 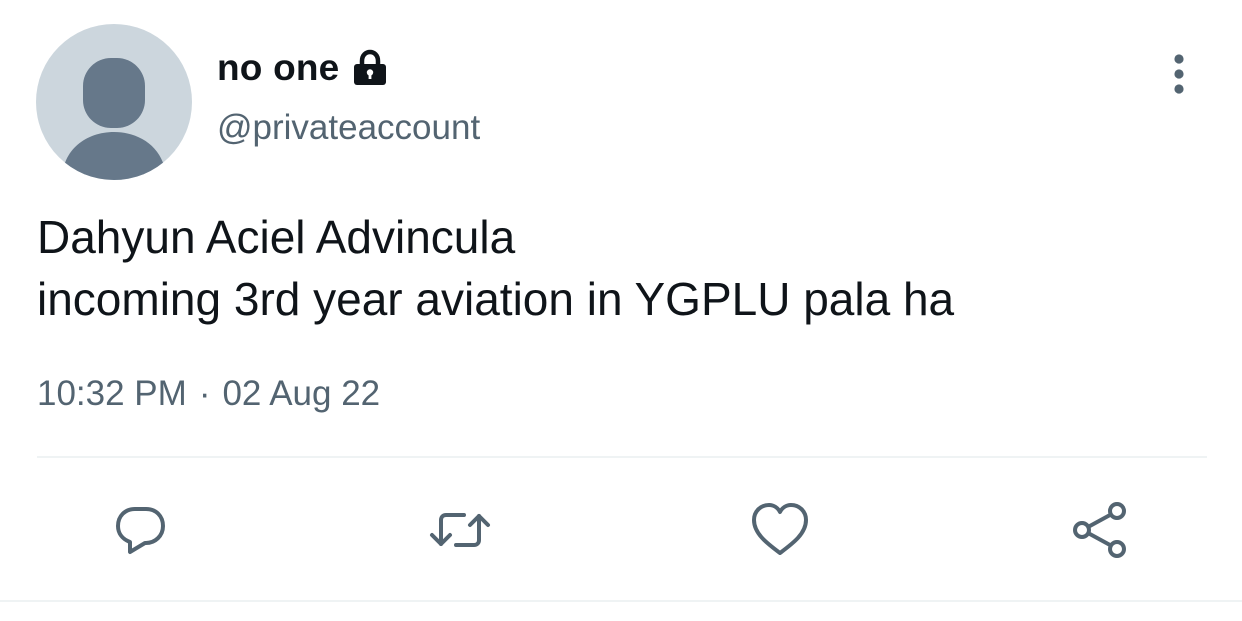 I want to click on avatar, so click(x=114, y=102).